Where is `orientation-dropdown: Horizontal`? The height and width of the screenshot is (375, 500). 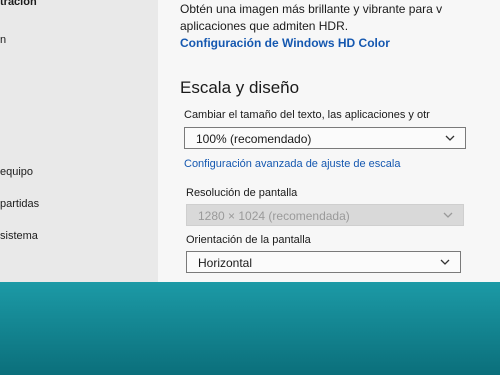 orientation-dropdown: Horizontal is located at coordinates (323, 262).